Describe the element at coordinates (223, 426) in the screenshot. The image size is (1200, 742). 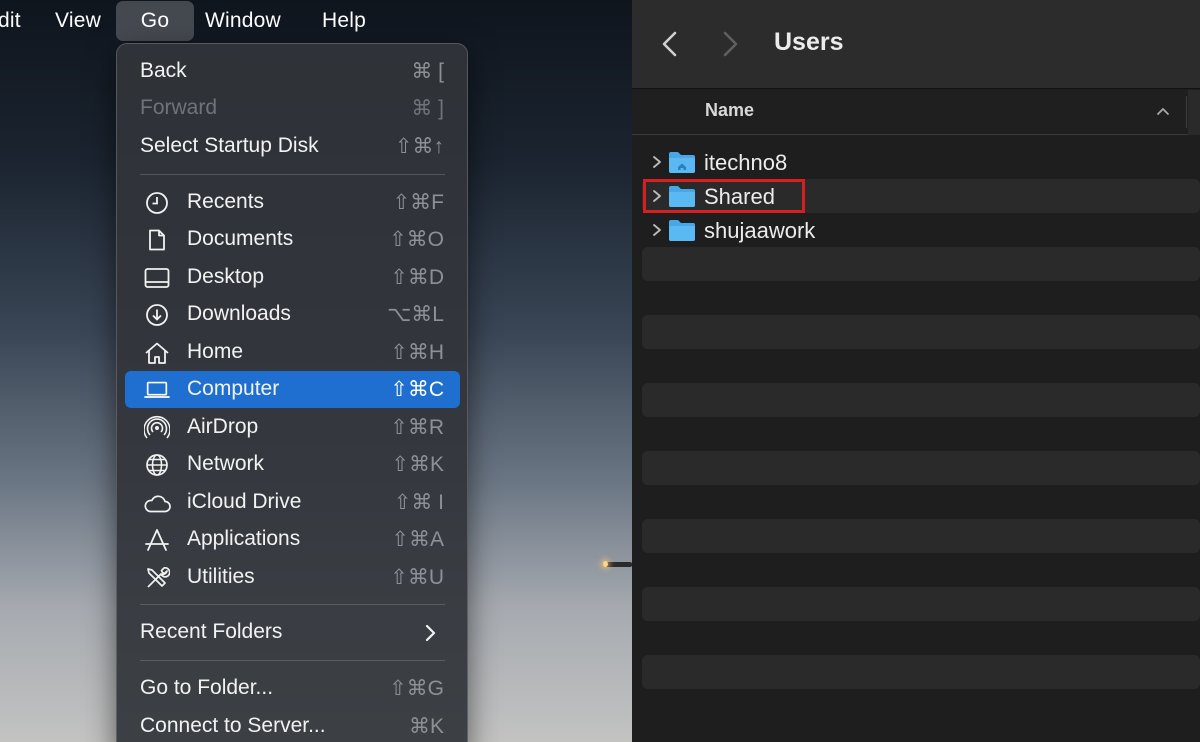
I see `menu-item-label: AirDrop` at that location.